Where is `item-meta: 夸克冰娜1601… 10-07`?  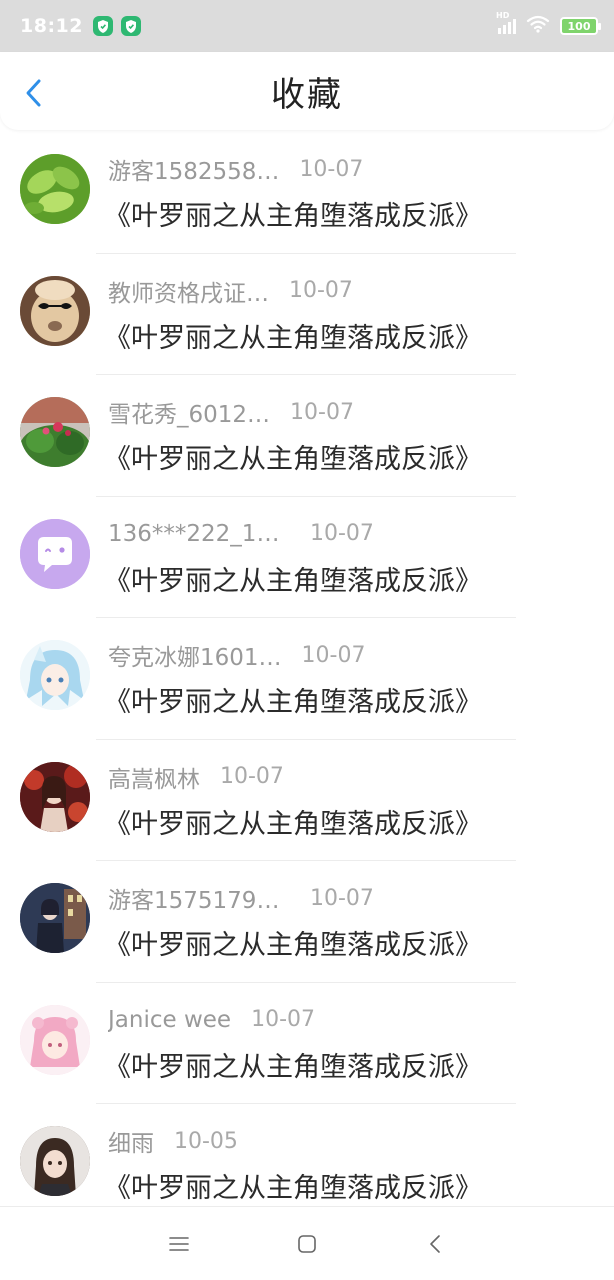 item-meta: 夸克冰娜1601… 10-07 is located at coordinates (237, 655).